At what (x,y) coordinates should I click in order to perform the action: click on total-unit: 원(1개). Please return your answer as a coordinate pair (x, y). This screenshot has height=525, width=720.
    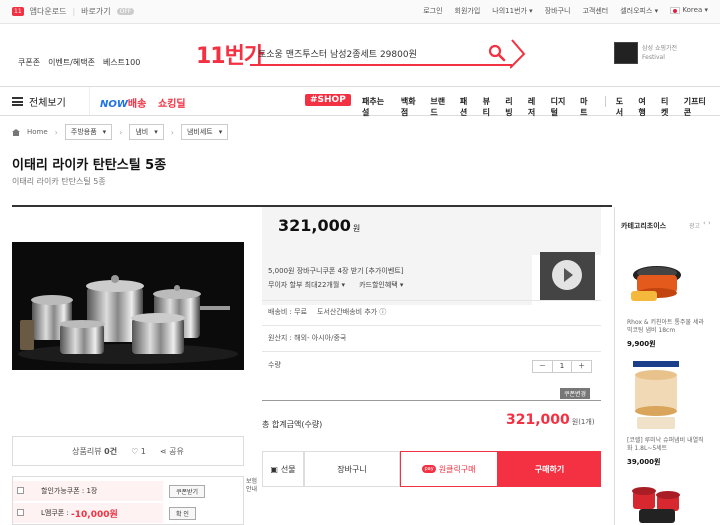
    Looking at the image, I should click on (583, 422).